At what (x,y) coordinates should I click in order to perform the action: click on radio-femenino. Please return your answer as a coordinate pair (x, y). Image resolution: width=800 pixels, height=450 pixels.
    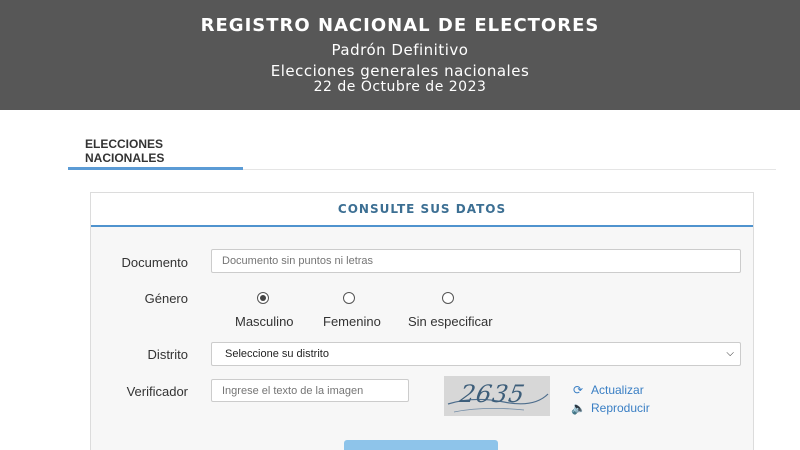
    Looking at the image, I should click on (349, 298).